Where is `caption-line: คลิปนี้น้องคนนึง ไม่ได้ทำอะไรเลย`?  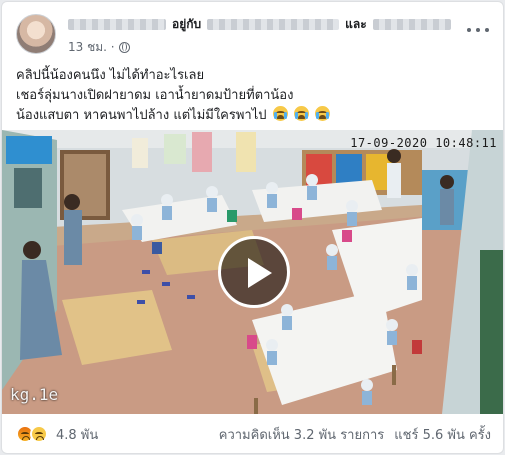
caption-line: คลิปนี้น้องคนนึง ไม่ได้ทำอะไรเลย is located at coordinates (110, 75).